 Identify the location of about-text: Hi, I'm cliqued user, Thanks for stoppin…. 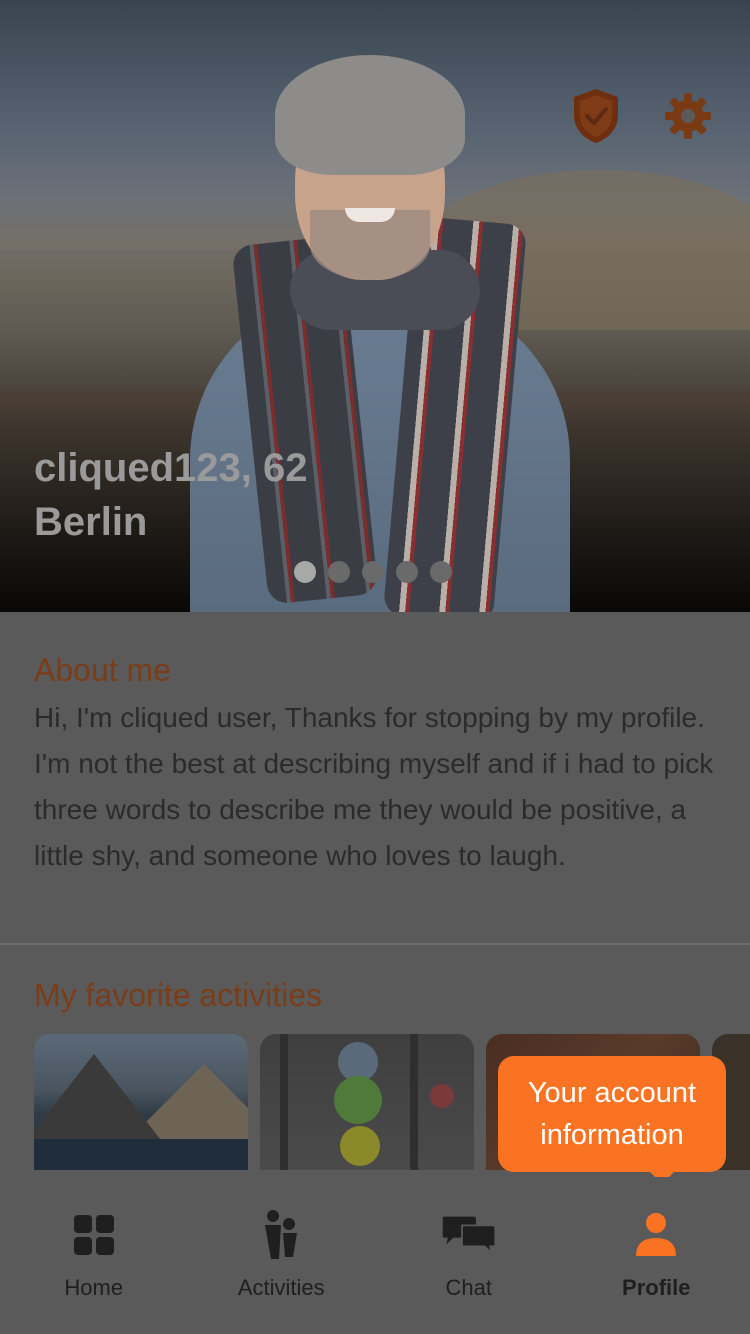
(374, 786).